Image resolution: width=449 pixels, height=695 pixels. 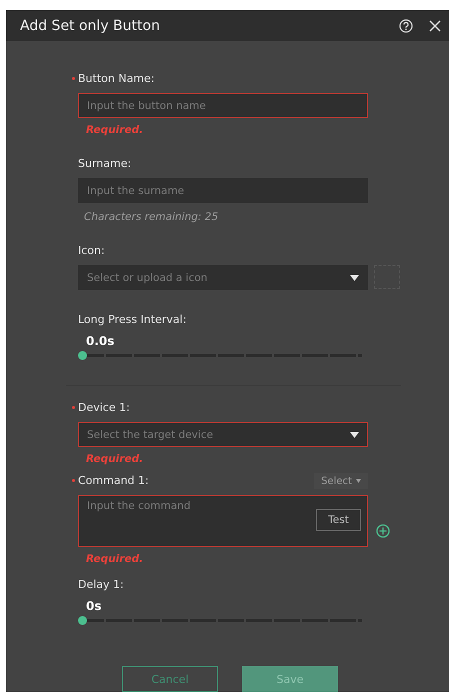 What do you see at coordinates (341, 481) in the screenshot?
I see `command-select: Select` at bounding box center [341, 481].